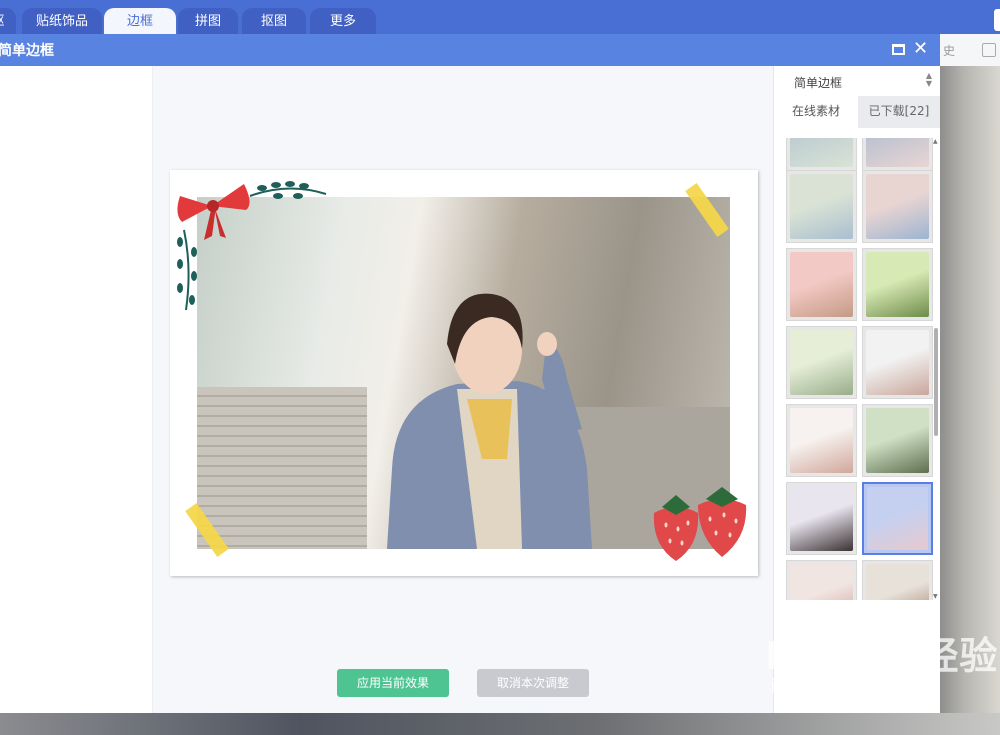 Image resolution: width=1000 pixels, height=735 pixels. What do you see at coordinates (8, 21) in the screenshot?
I see `tab-crop: 抠` at bounding box center [8, 21].